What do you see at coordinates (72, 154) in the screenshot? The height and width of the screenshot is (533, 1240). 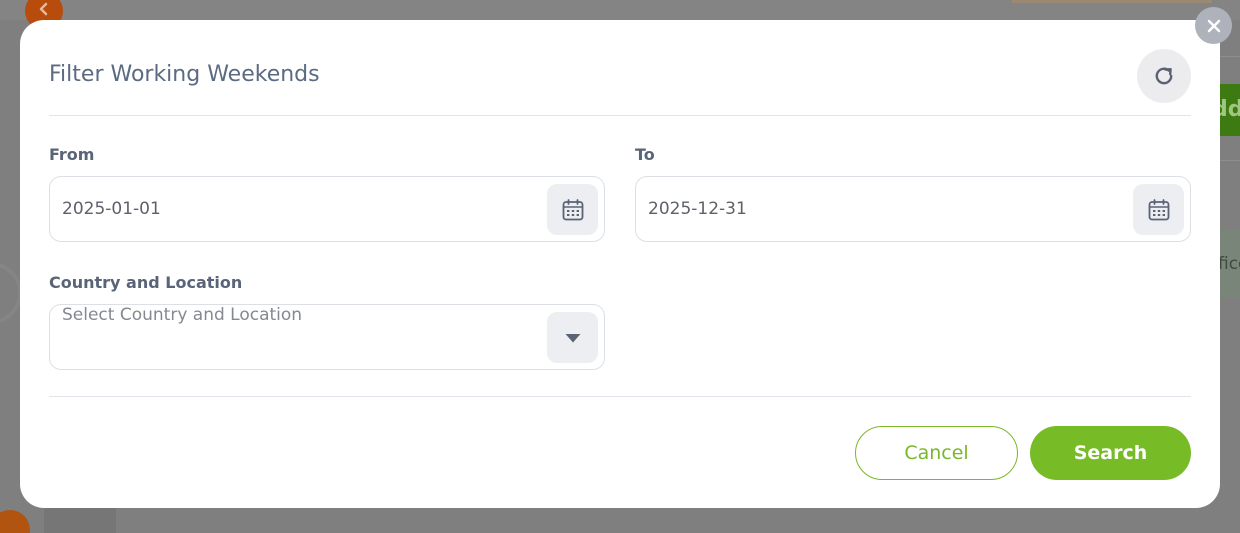 I see `from-label: From` at bounding box center [72, 154].